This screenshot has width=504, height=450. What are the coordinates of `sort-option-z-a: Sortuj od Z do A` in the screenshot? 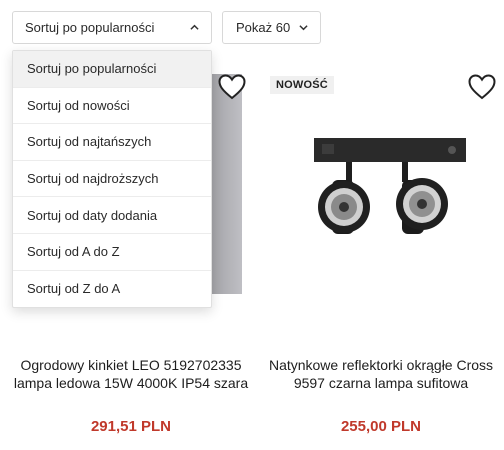 It's located at (112, 289).